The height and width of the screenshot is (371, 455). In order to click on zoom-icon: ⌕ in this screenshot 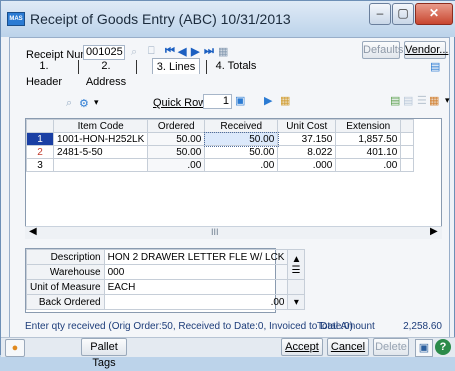, I will do `click(69, 103)`.